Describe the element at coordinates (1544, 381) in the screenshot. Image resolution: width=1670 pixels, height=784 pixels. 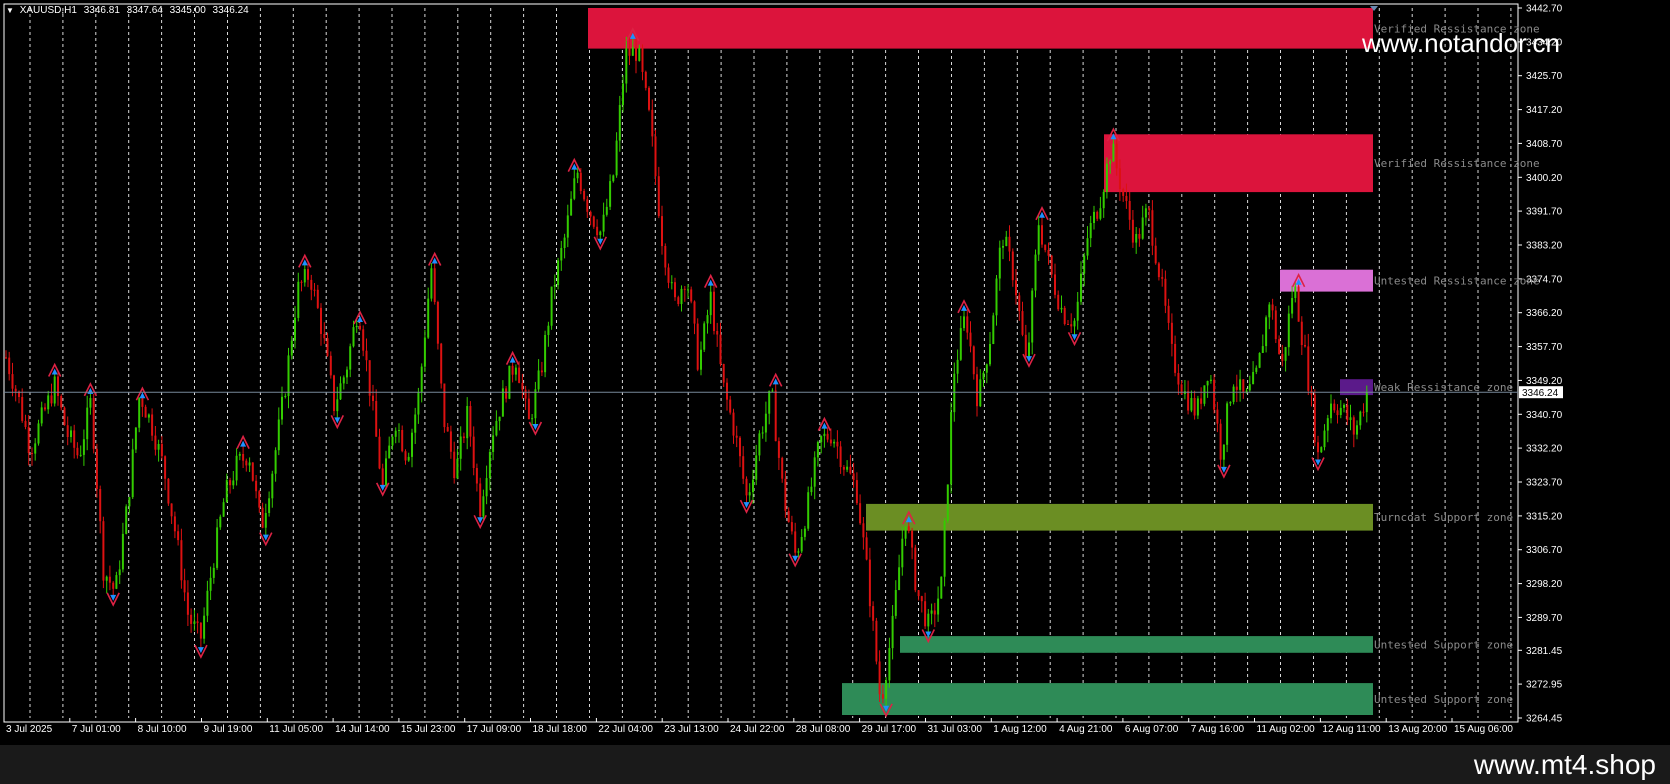
I see `y-tick-label: 3349.20` at that location.